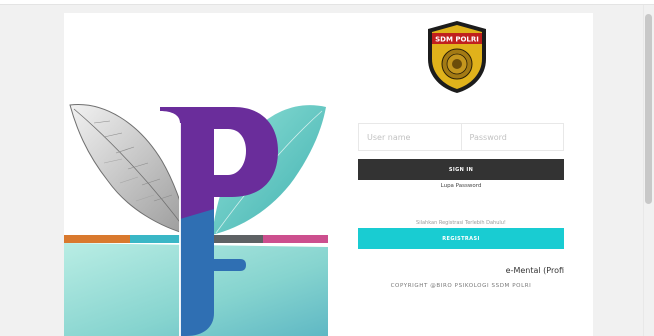  I want to click on username-input, so click(410, 137).